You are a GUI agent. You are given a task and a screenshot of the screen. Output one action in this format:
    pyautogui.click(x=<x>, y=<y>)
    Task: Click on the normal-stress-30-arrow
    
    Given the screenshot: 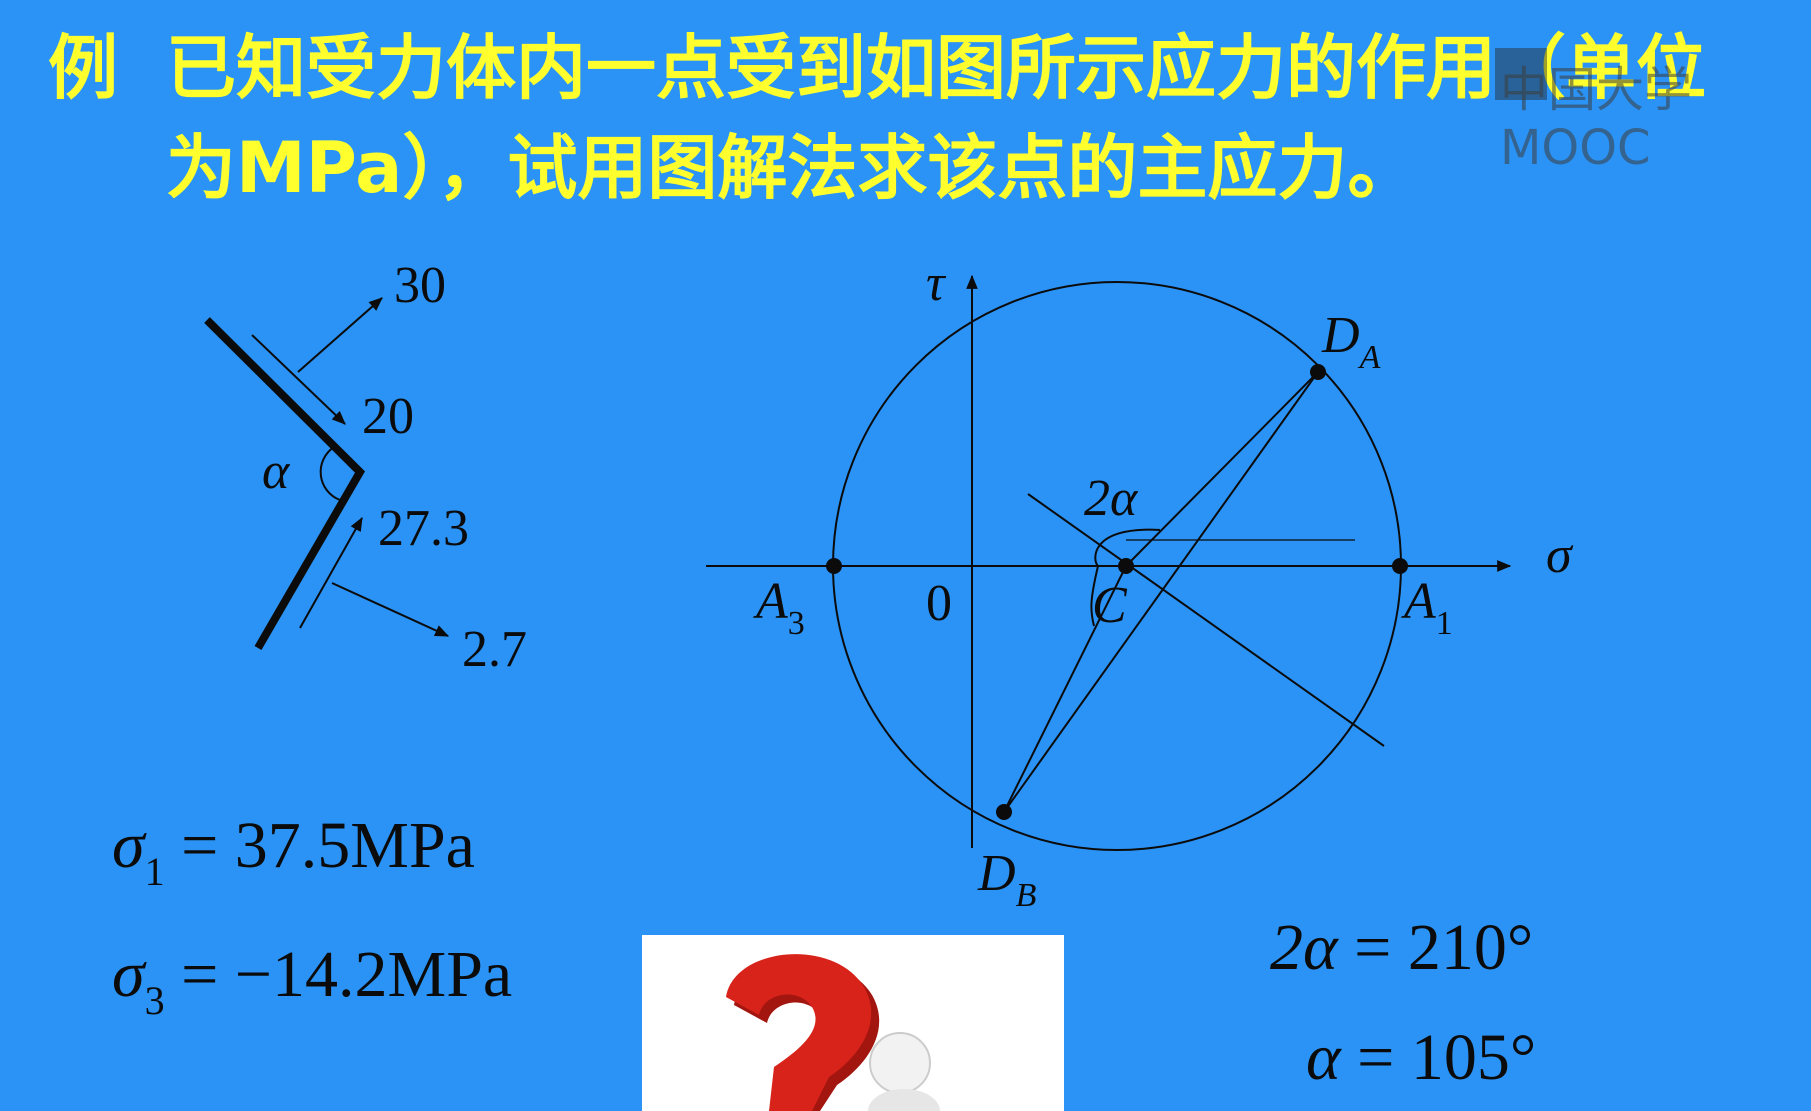 What is the action you would take?
    pyautogui.click(x=340, y=335)
    